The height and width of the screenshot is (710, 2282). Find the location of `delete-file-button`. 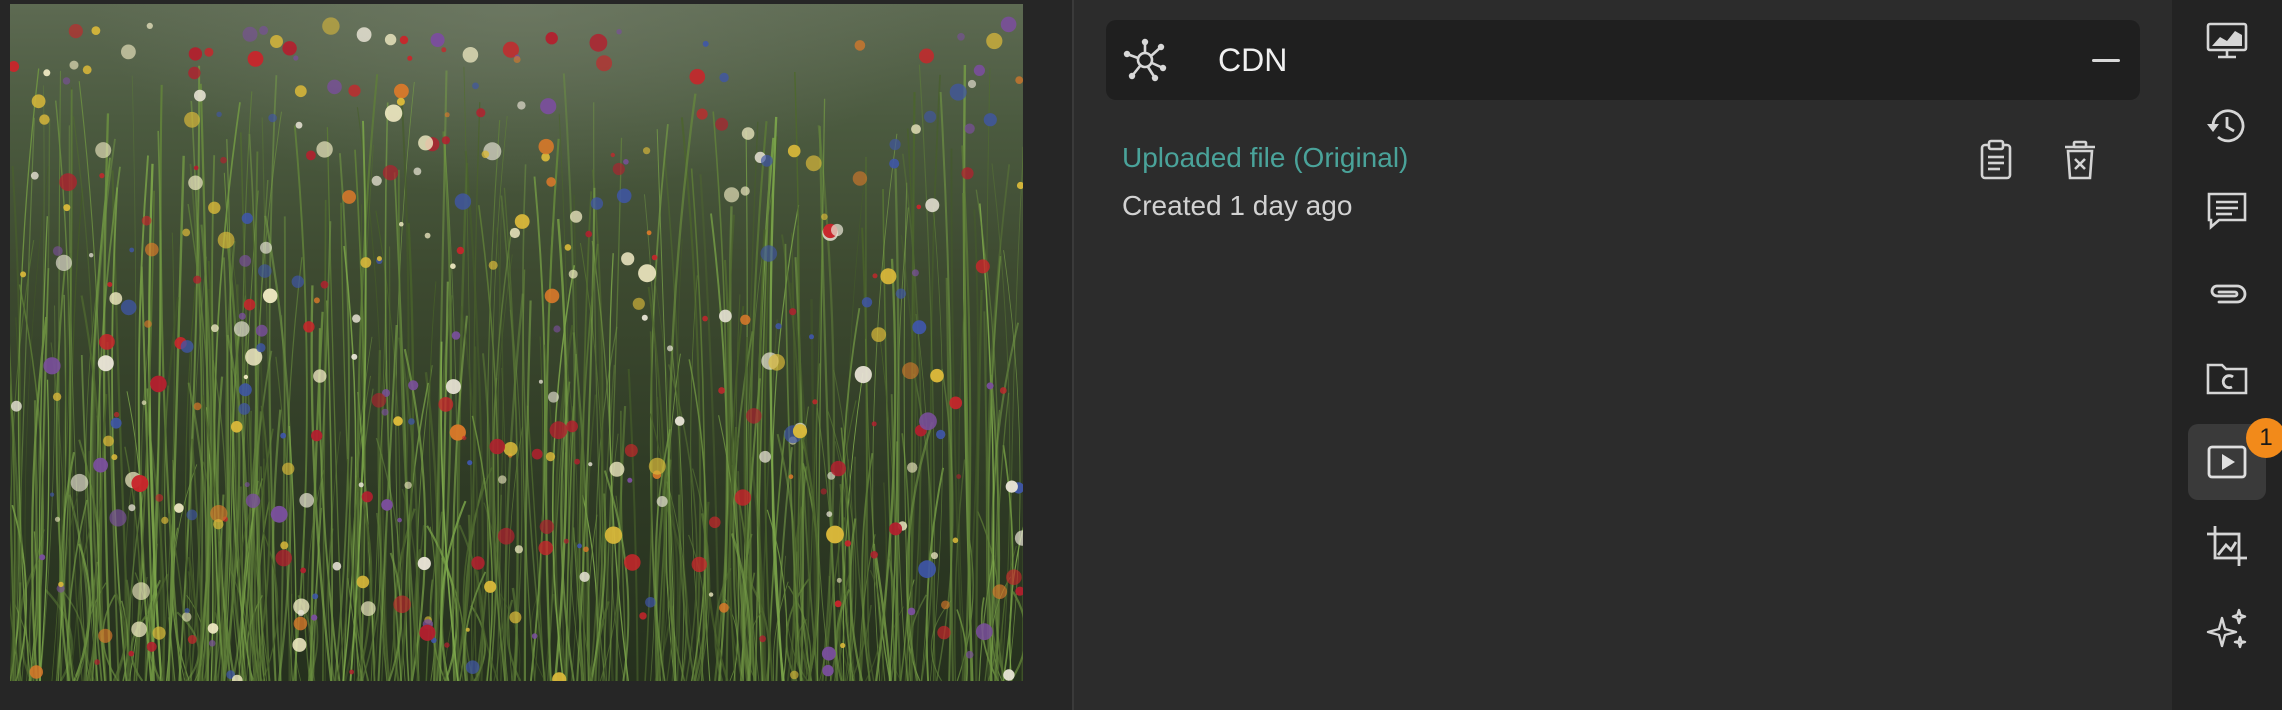

delete-file-button is located at coordinates (2080, 160).